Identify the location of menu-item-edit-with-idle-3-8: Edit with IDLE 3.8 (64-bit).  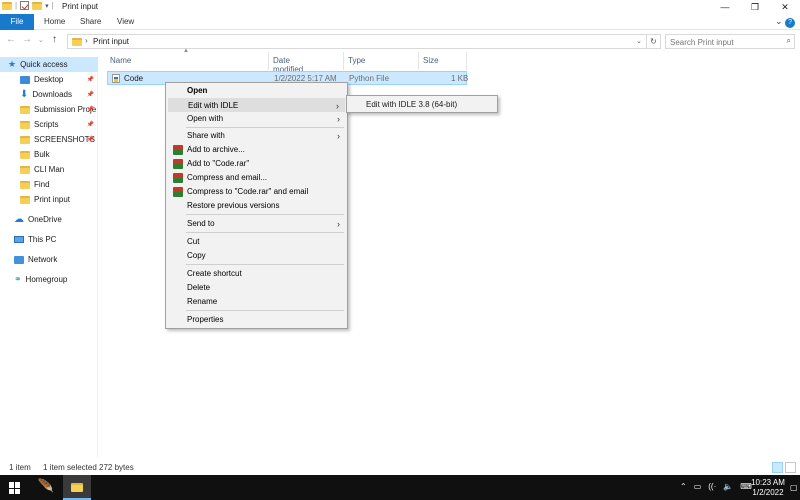
(422, 104).